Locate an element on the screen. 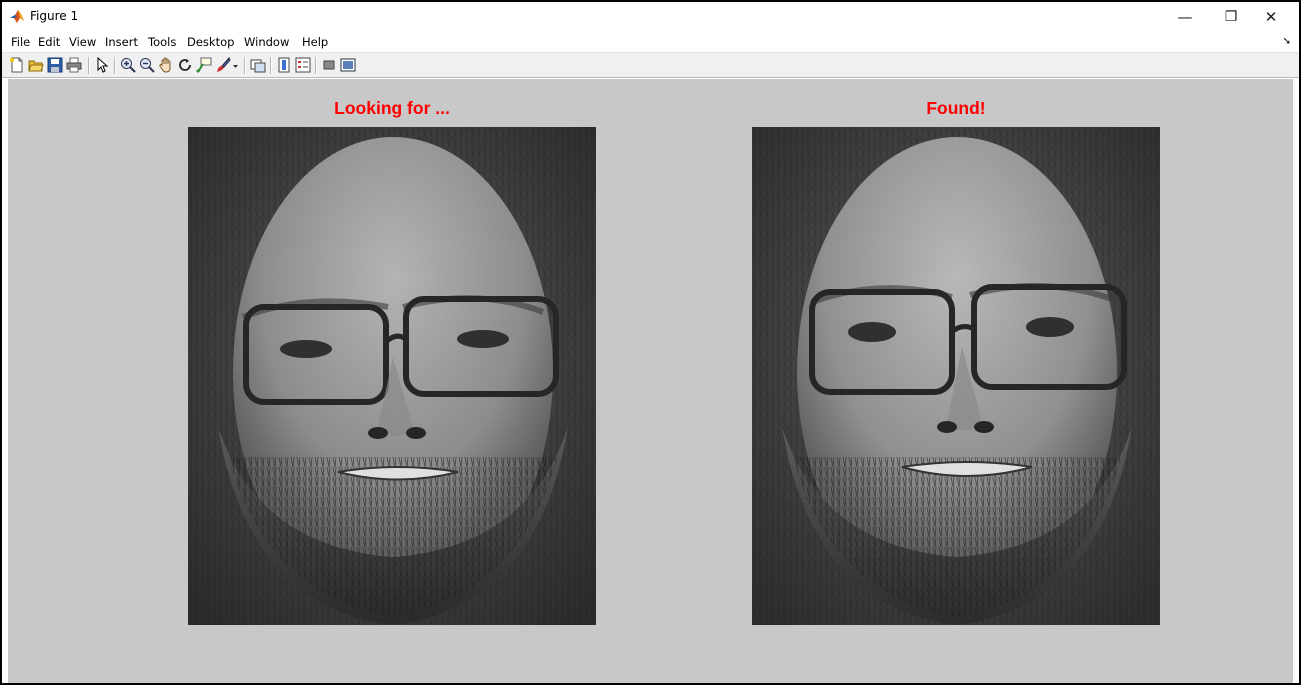 The image size is (1301, 685). menu-window: Window is located at coordinates (266, 42).